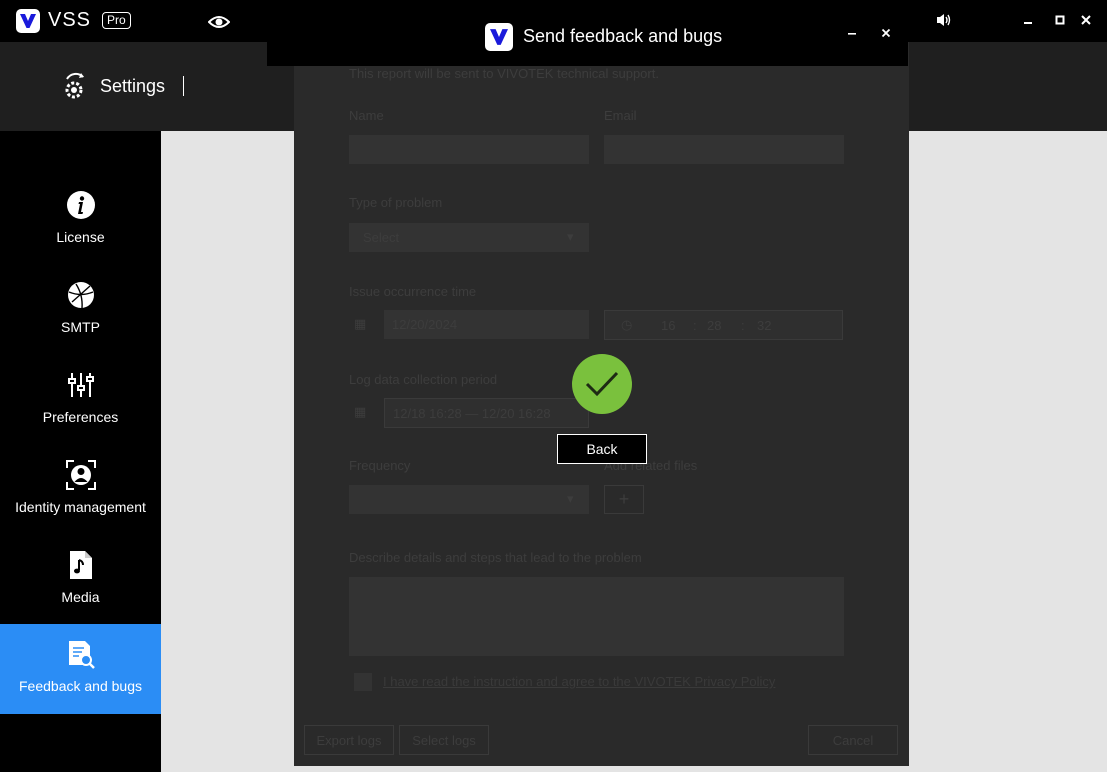 This screenshot has width=1107, height=772. What do you see at coordinates (80, 507) in the screenshot?
I see `sidebar-item-label: Identity management` at bounding box center [80, 507].